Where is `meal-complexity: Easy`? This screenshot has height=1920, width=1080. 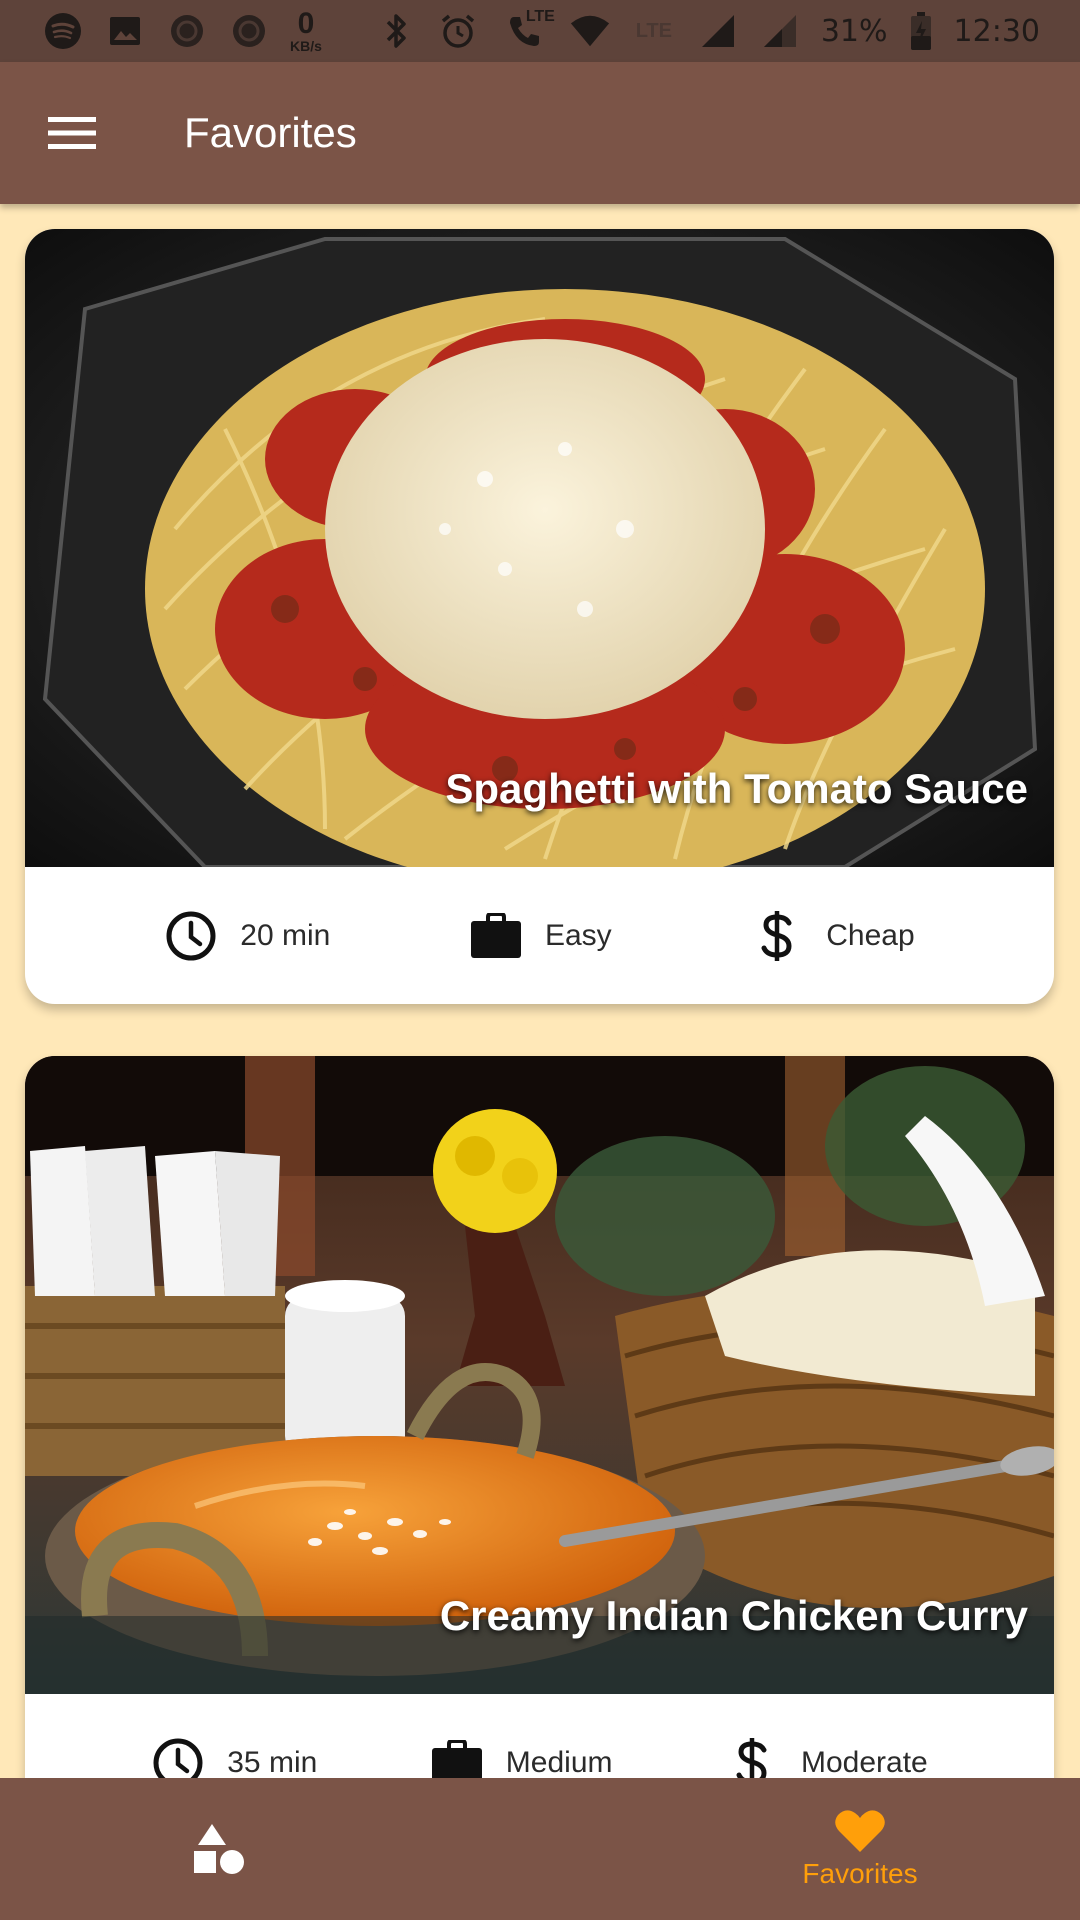 meal-complexity: Easy is located at coordinates (540, 936).